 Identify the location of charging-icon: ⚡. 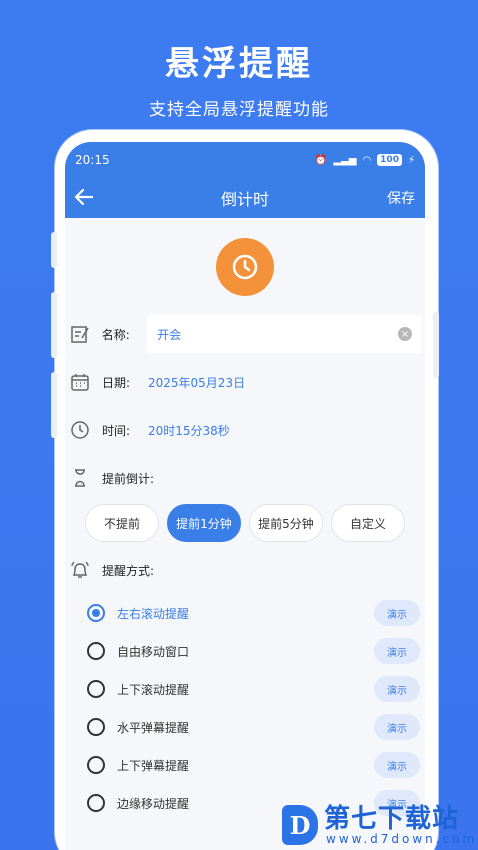
(411, 160).